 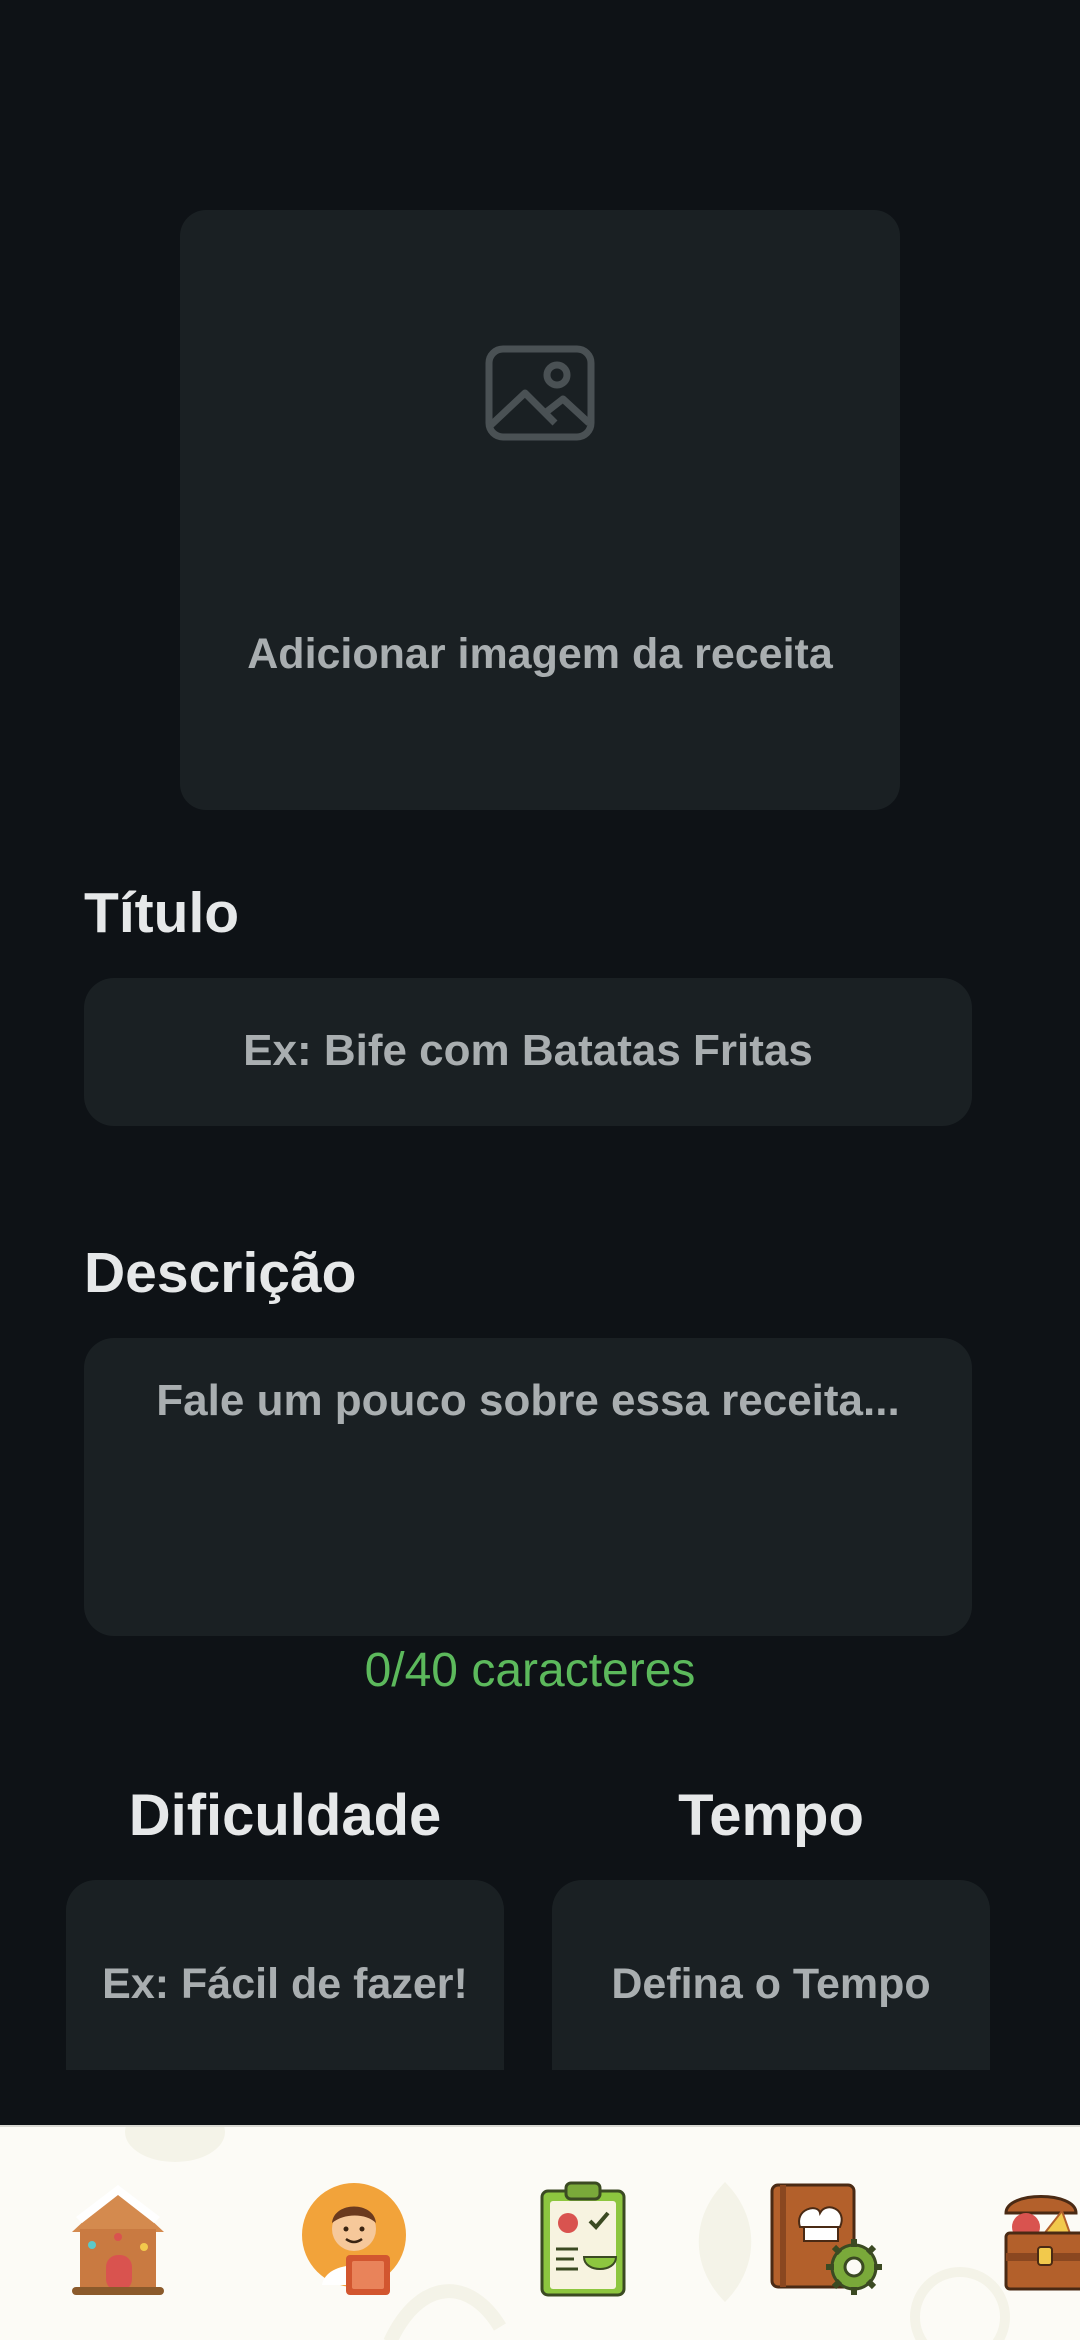 I want to click on add-recipe-image-label: Adicionar imagem da receita, so click(x=540, y=654).